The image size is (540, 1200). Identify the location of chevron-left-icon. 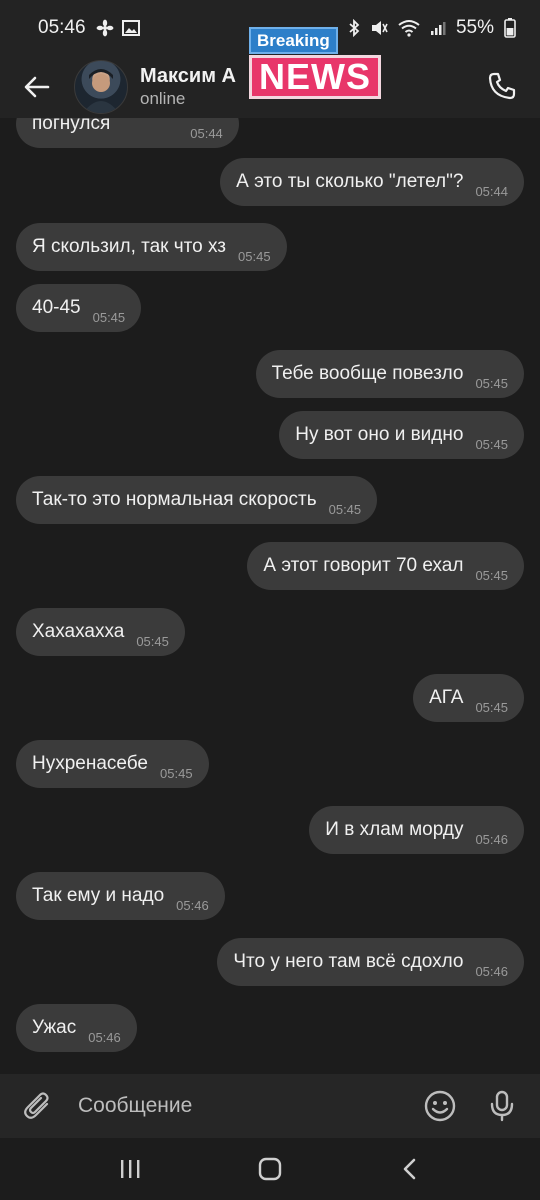
(409, 1169).